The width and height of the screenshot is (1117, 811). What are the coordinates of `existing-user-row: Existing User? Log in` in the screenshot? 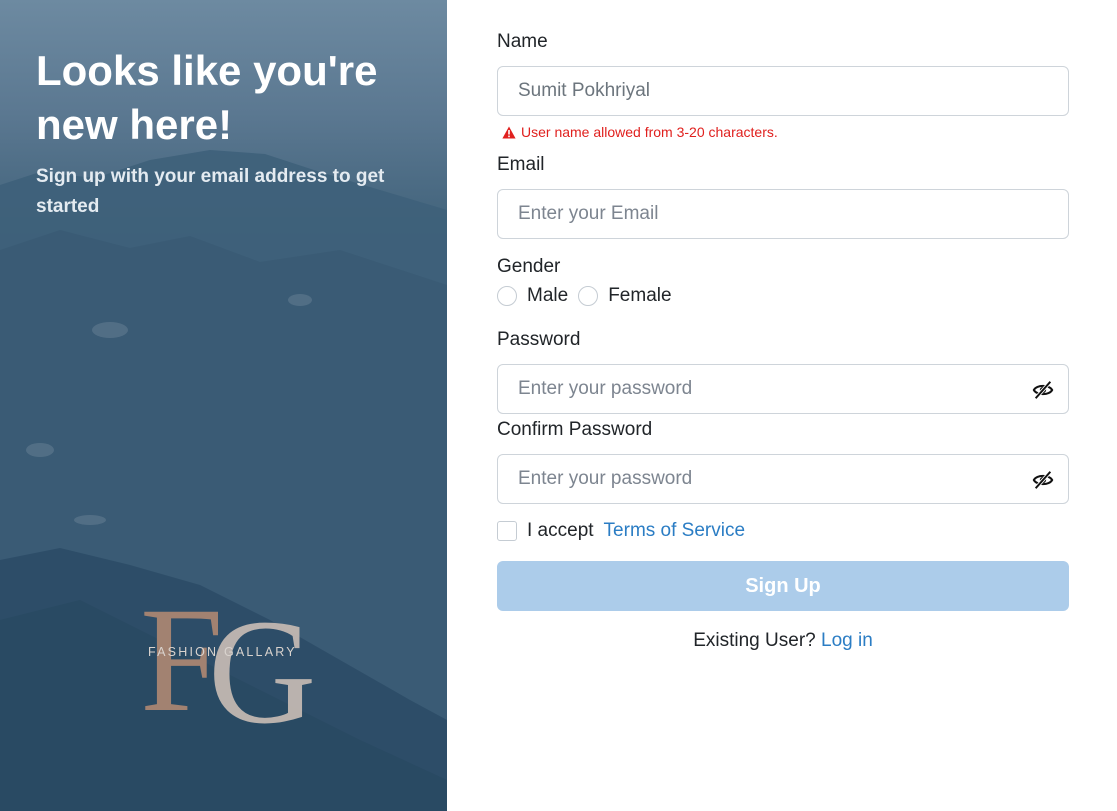 It's located at (783, 641).